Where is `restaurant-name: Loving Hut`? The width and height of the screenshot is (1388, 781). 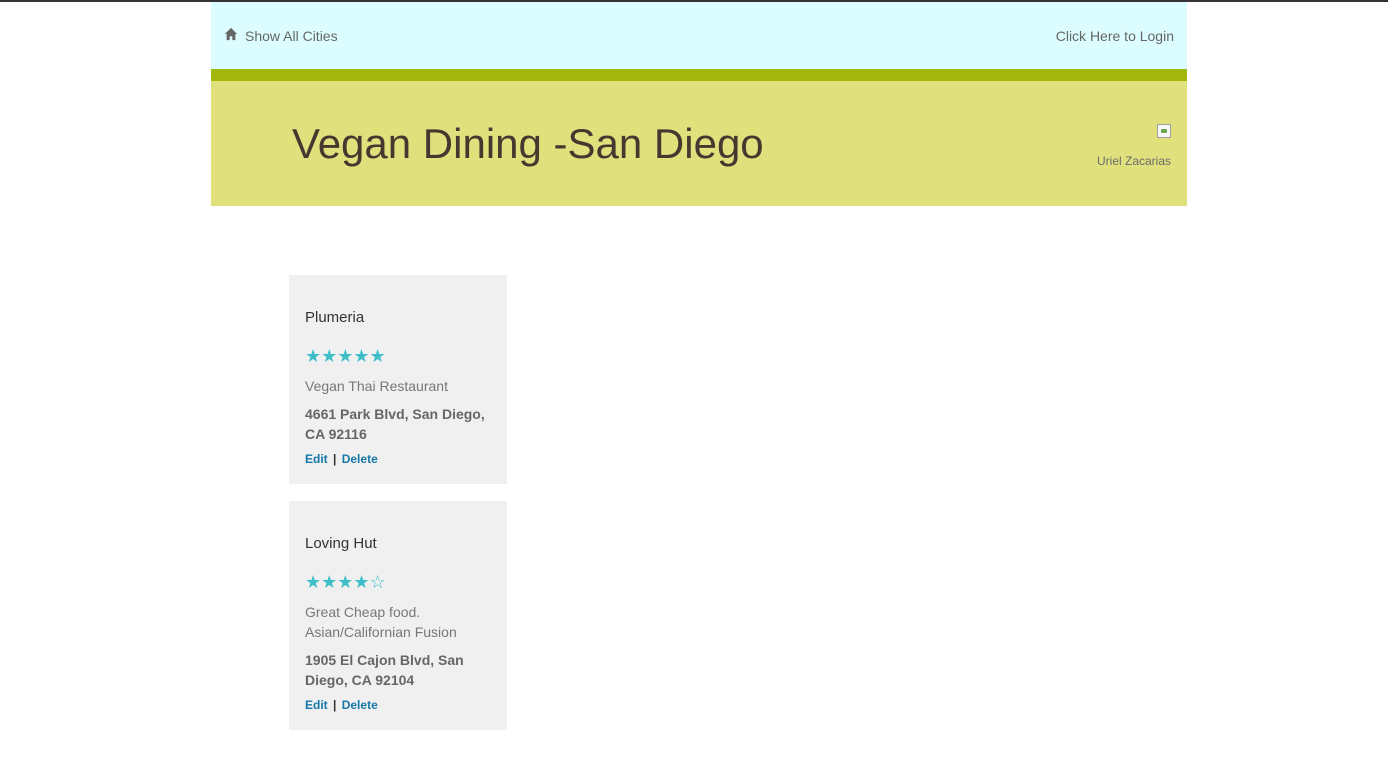 restaurant-name: Loving Hut is located at coordinates (341, 543).